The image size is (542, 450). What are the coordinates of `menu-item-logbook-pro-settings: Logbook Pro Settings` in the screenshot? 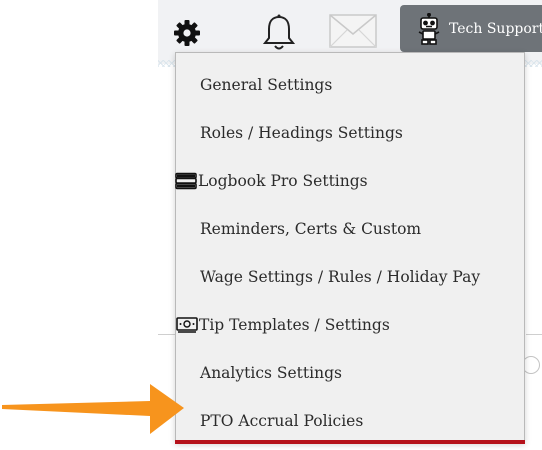 It's located at (349, 181).